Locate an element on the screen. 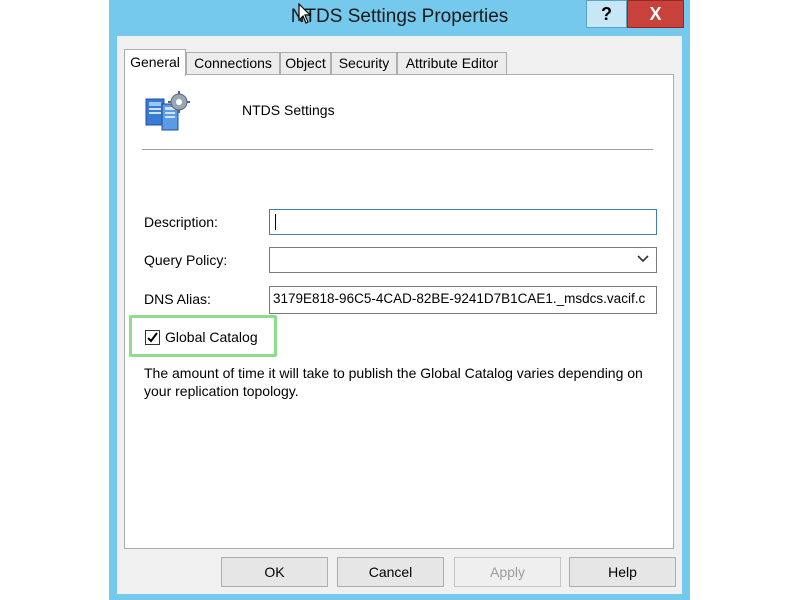 The width and height of the screenshot is (800, 600). checkmark-icon is located at coordinates (152, 337).